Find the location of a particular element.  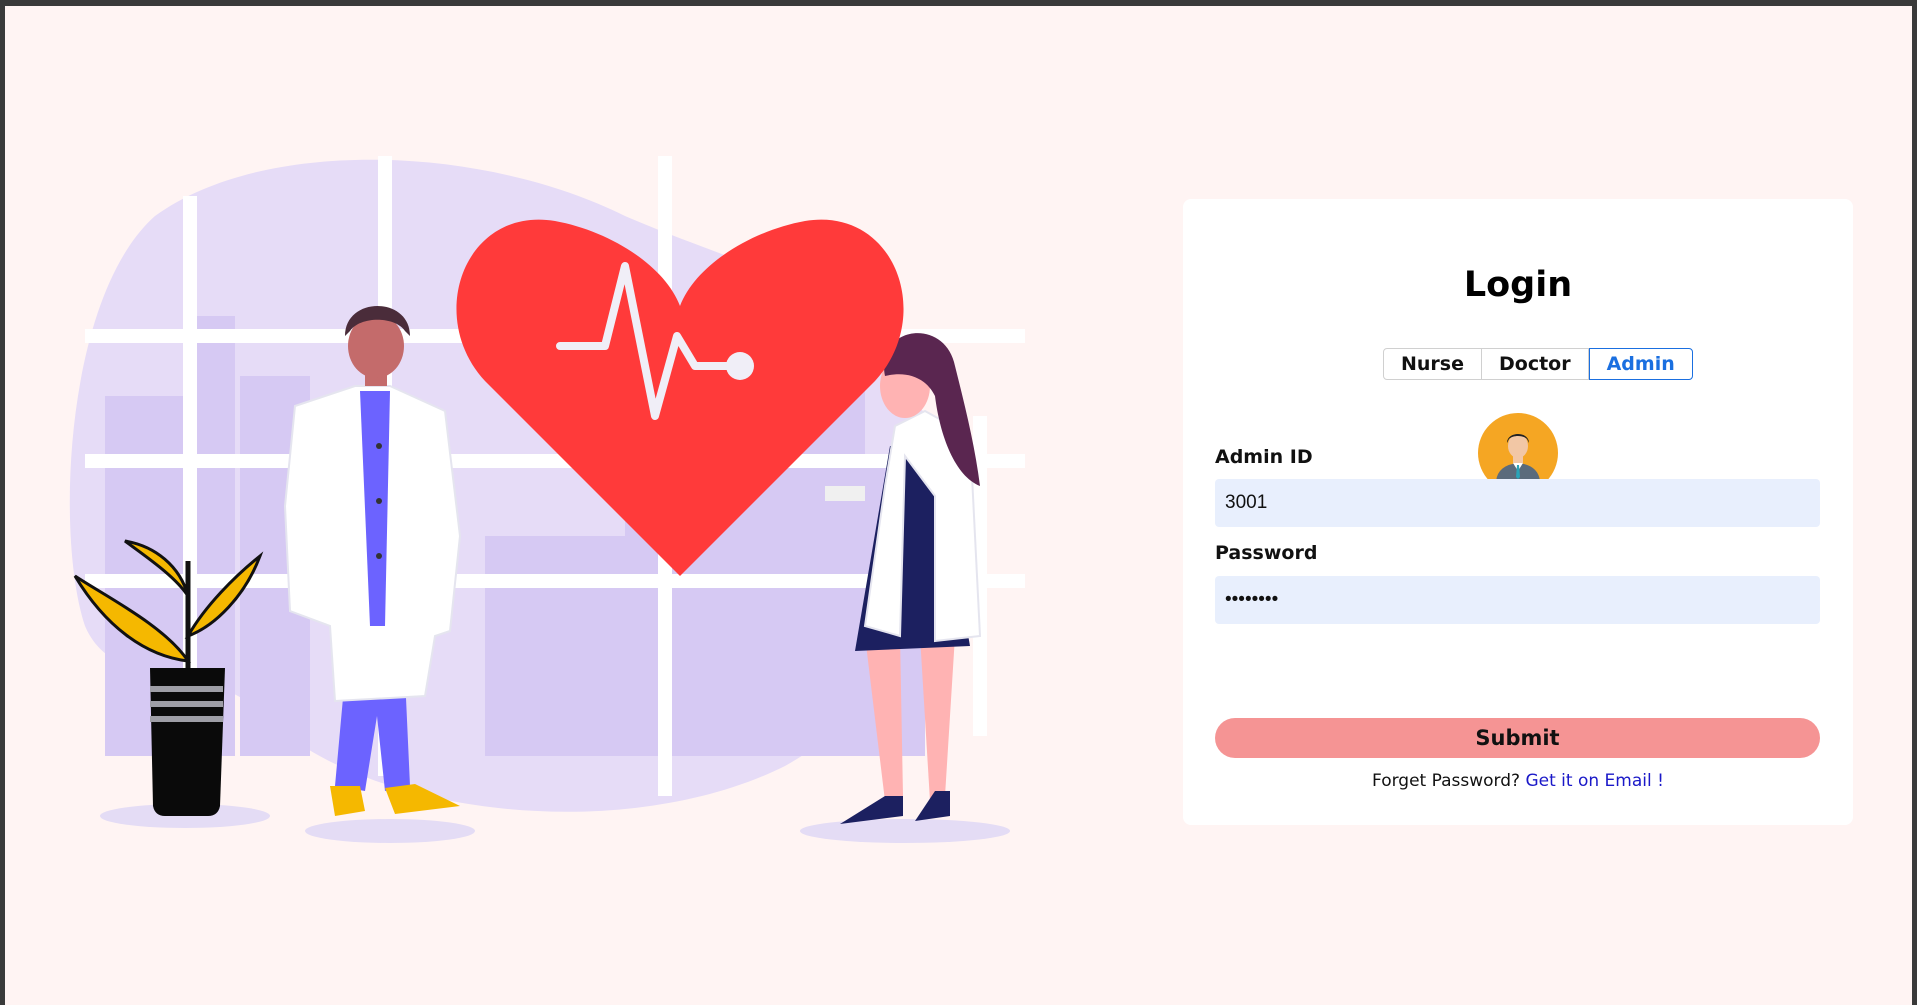

tab-doctor: Doctor is located at coordinates (1535, 364).